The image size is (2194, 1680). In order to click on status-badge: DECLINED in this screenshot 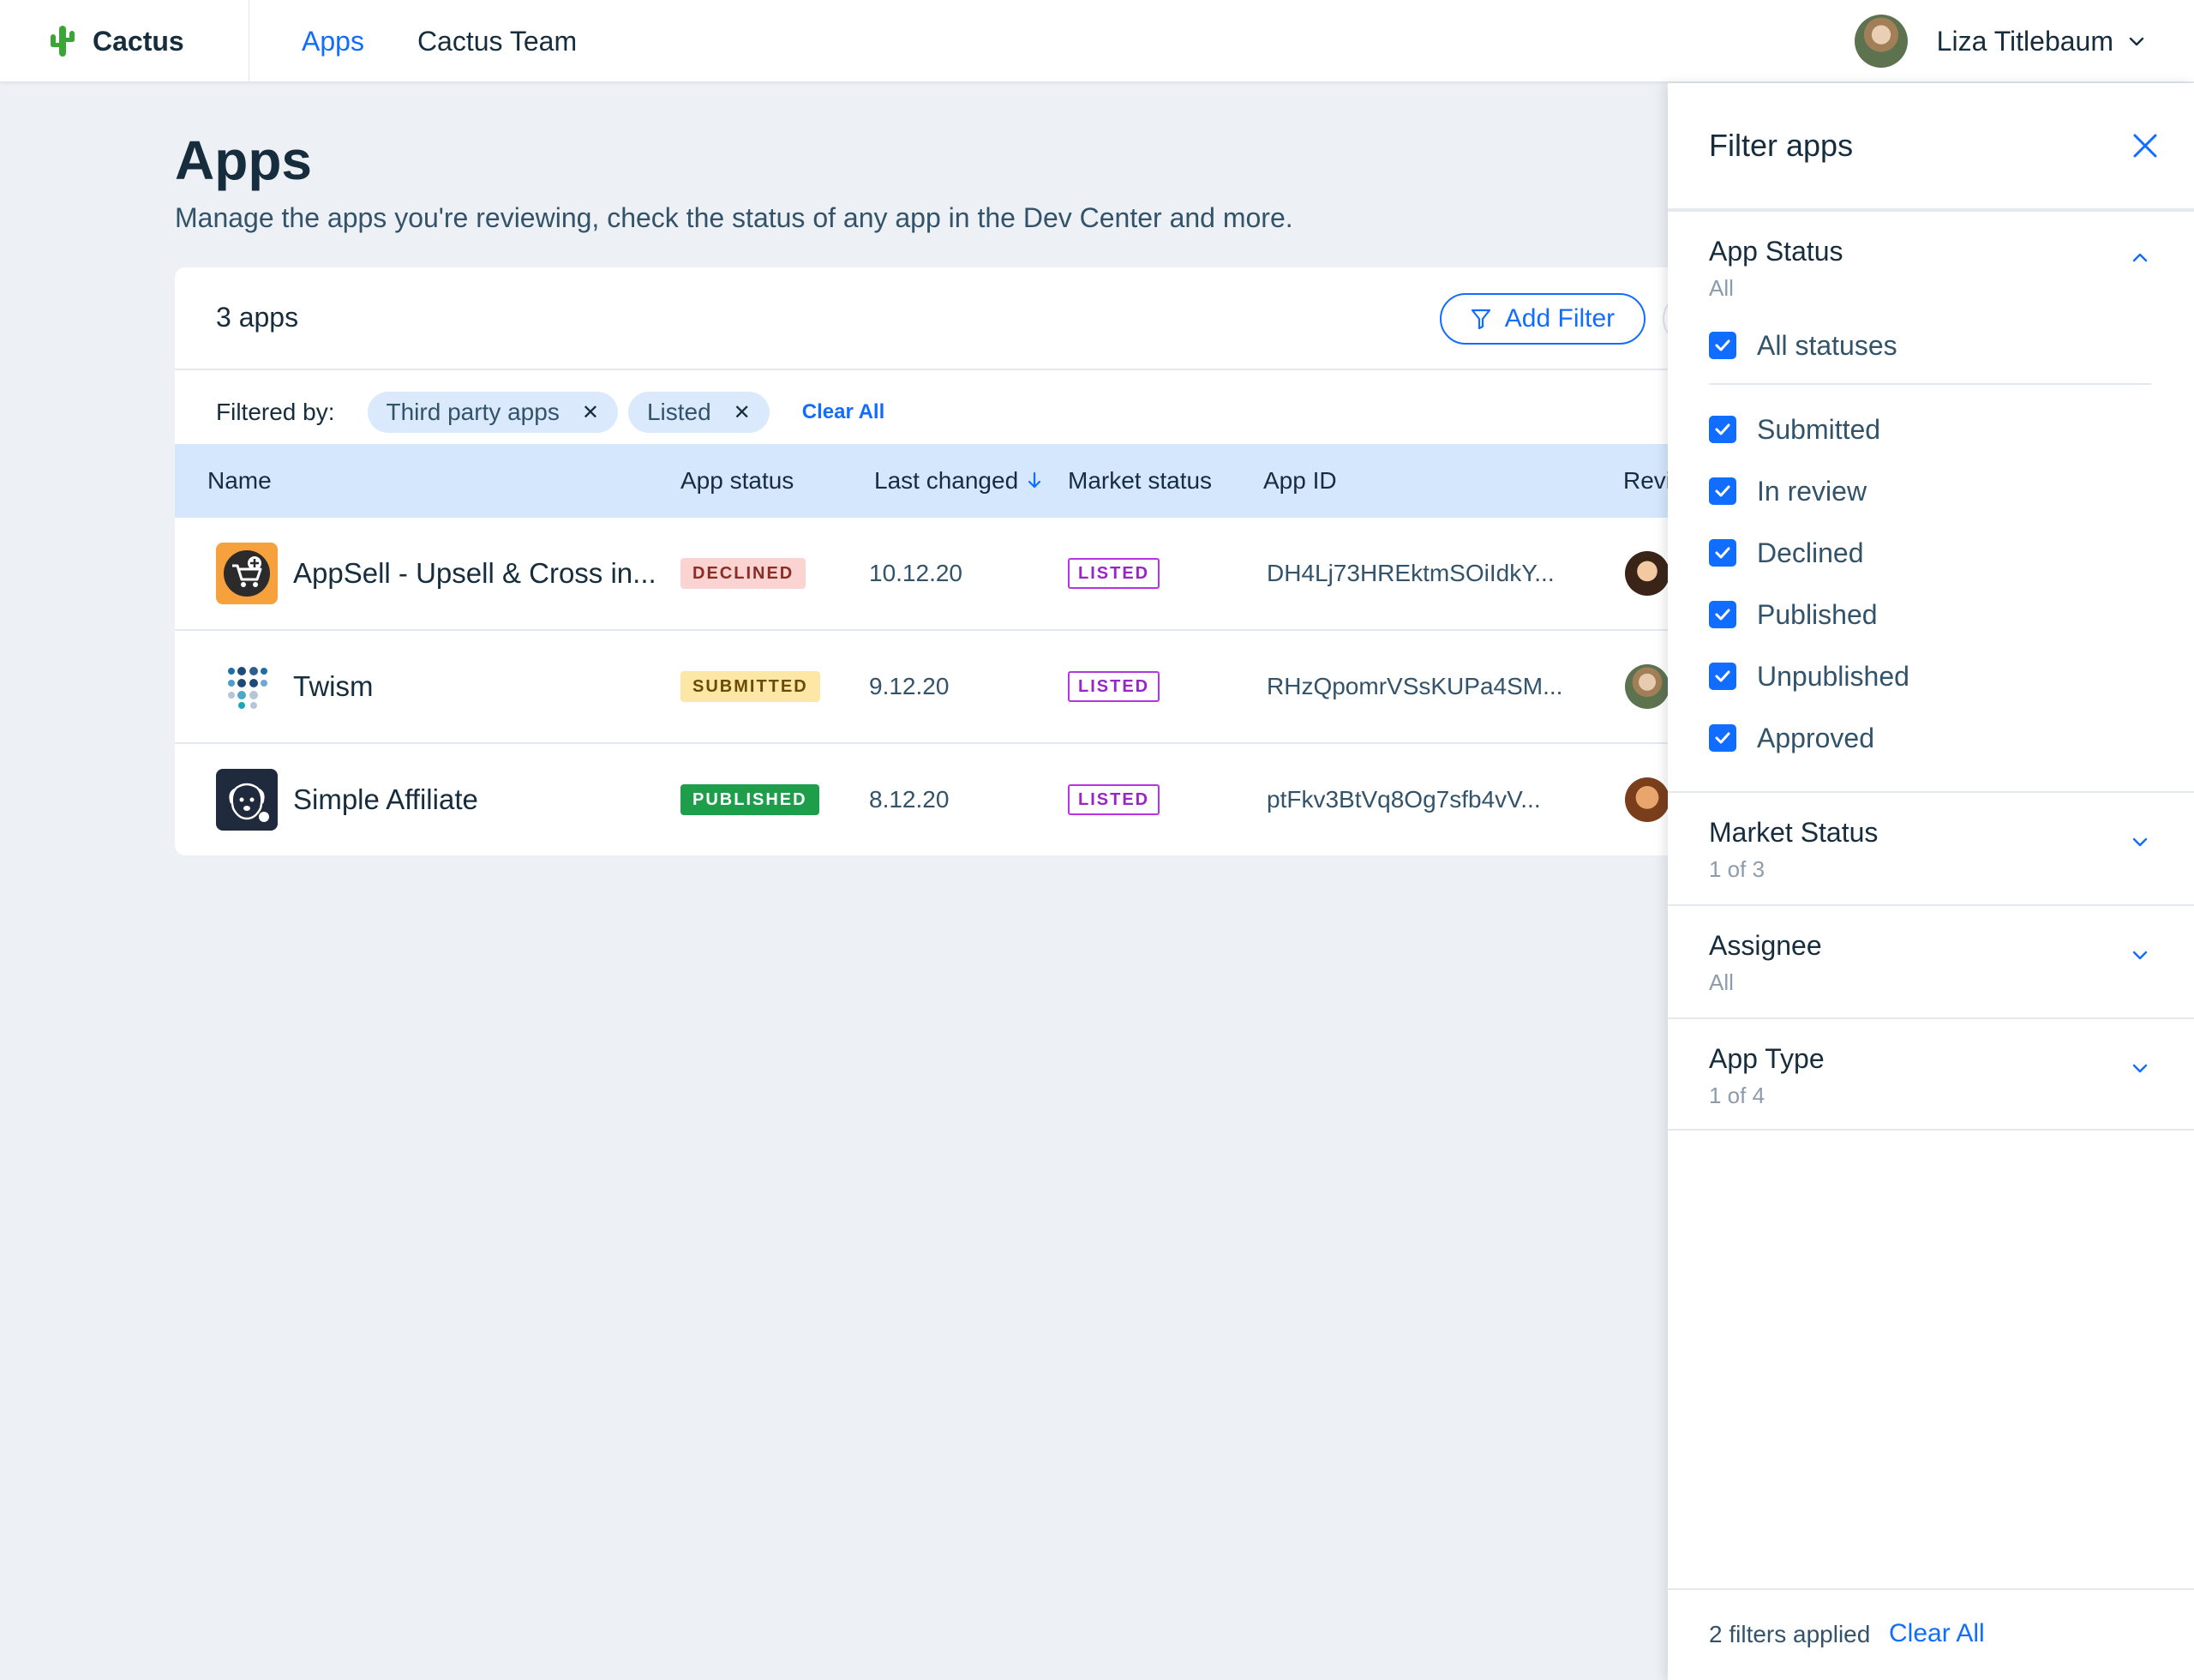, I will do `click(743, 573)`.